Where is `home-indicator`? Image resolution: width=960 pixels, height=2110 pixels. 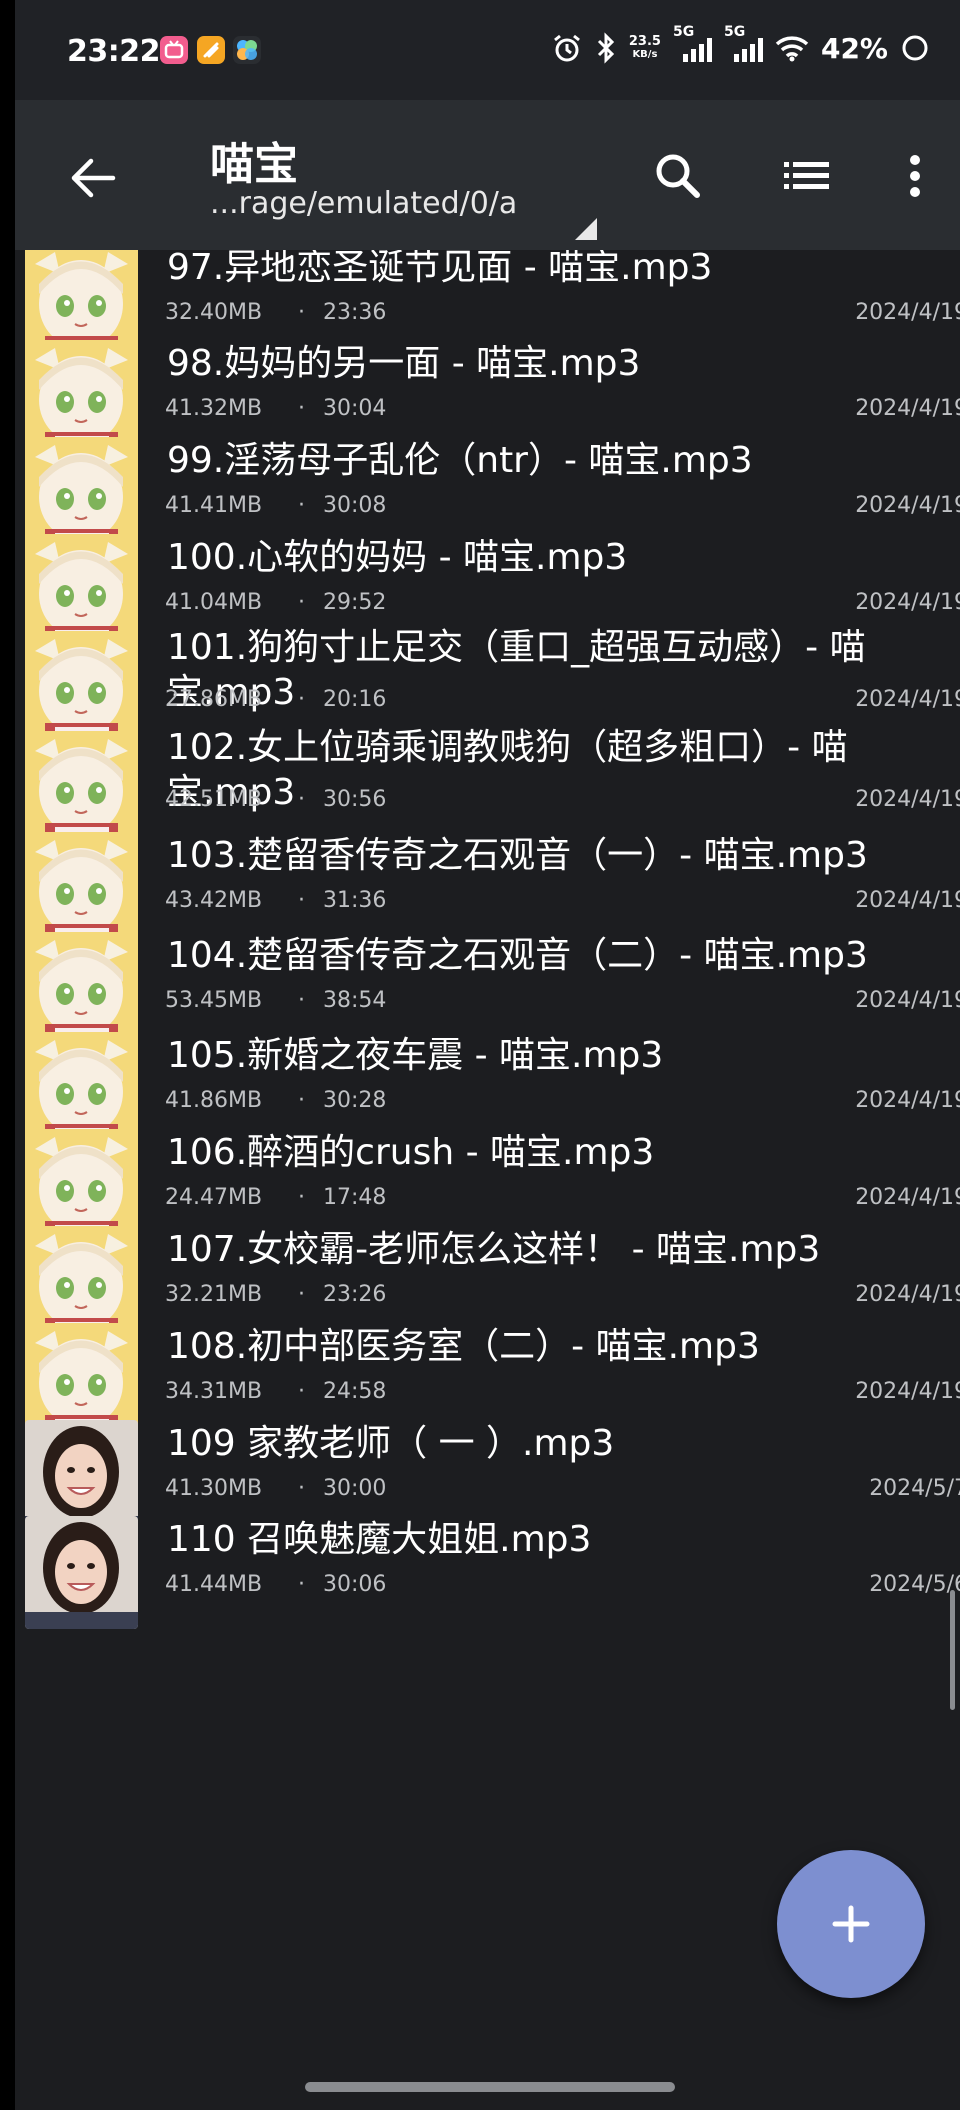 home-indicator is located at coordinates (490, 2087).